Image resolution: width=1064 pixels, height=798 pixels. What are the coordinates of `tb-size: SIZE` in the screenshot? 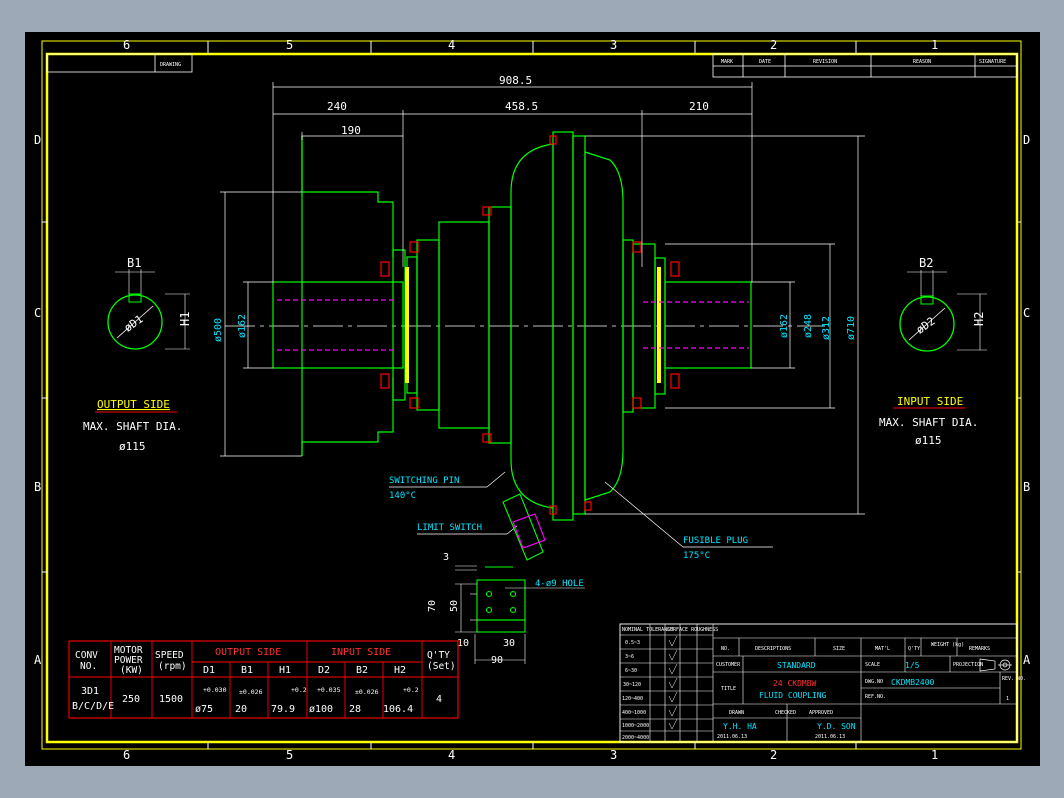 It's located at (839, 649).